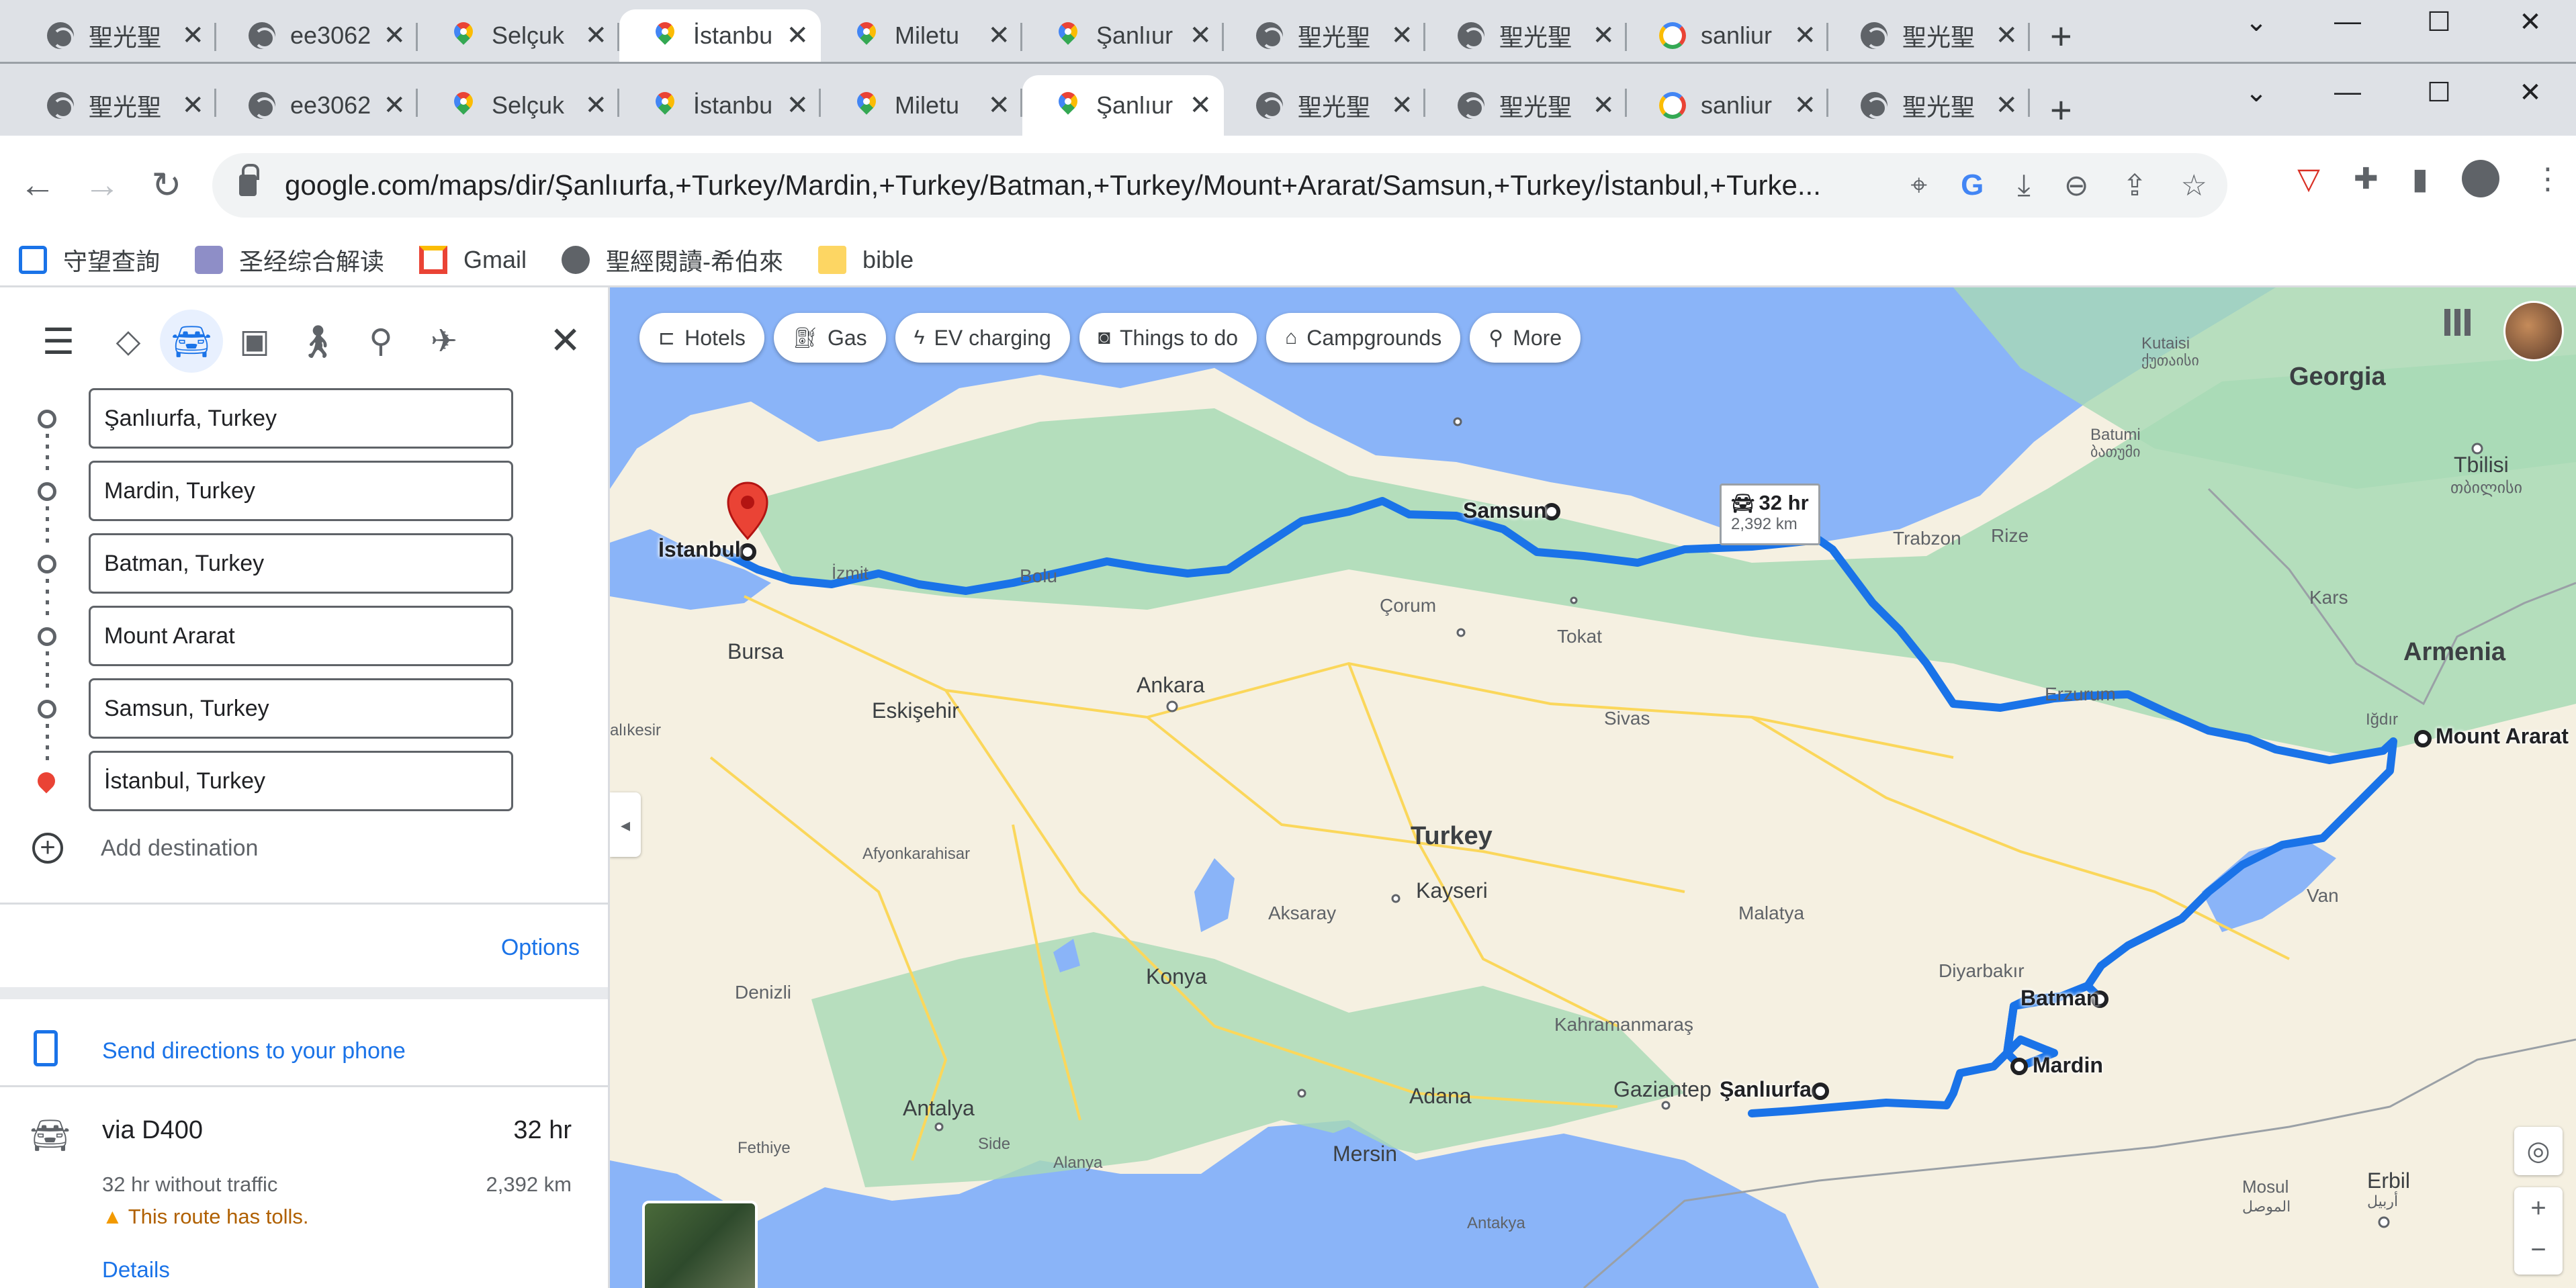 The height and width of the screenshot is (1288, 2576). Describe the element at coordinates (301, 708) in the screenshot. I see `stop-input: Samsun, Turkey` at that location.